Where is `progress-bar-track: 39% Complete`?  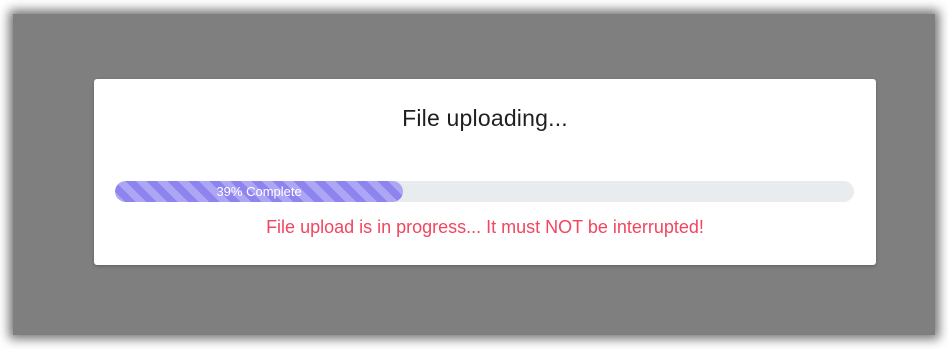
progress-bar-track: 39% Complete is located at coordinates (484, 191).